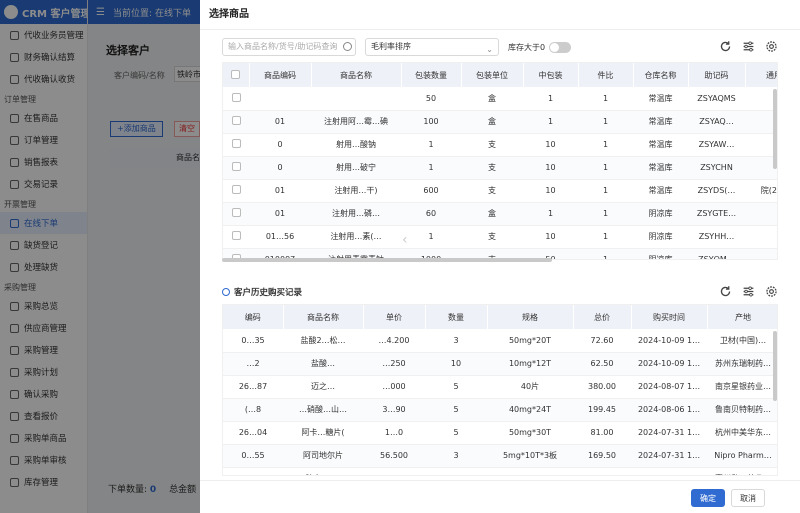  I want to click on column-header: 商品名称, so click(323, 317).